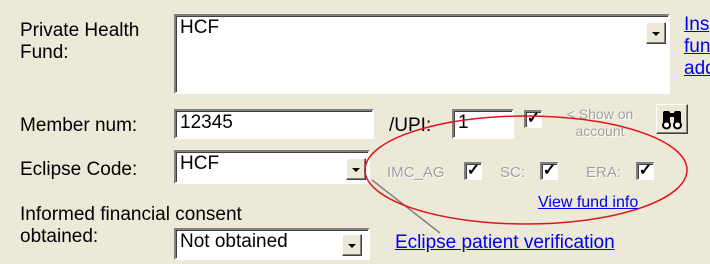  Describe the element at coordinates (513, 172) in the screenshot. I see `sc-label: SC:` at that location.